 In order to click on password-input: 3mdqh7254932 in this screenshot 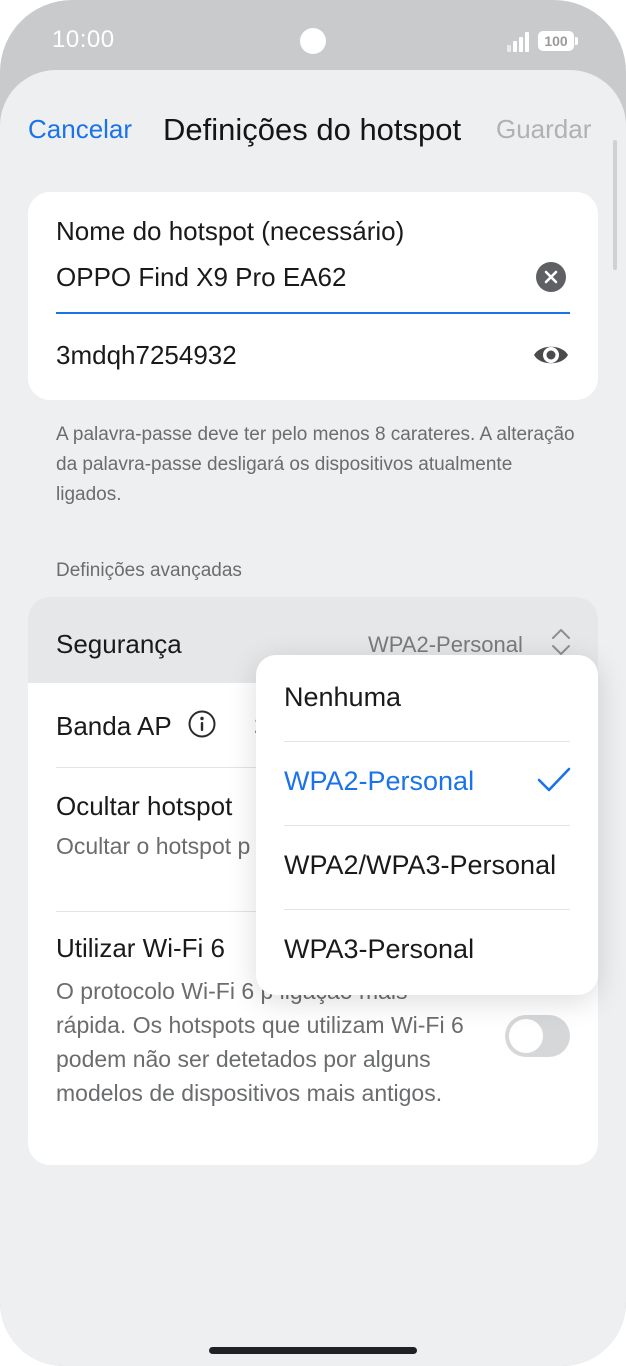, I will do `click(146, 355)`.